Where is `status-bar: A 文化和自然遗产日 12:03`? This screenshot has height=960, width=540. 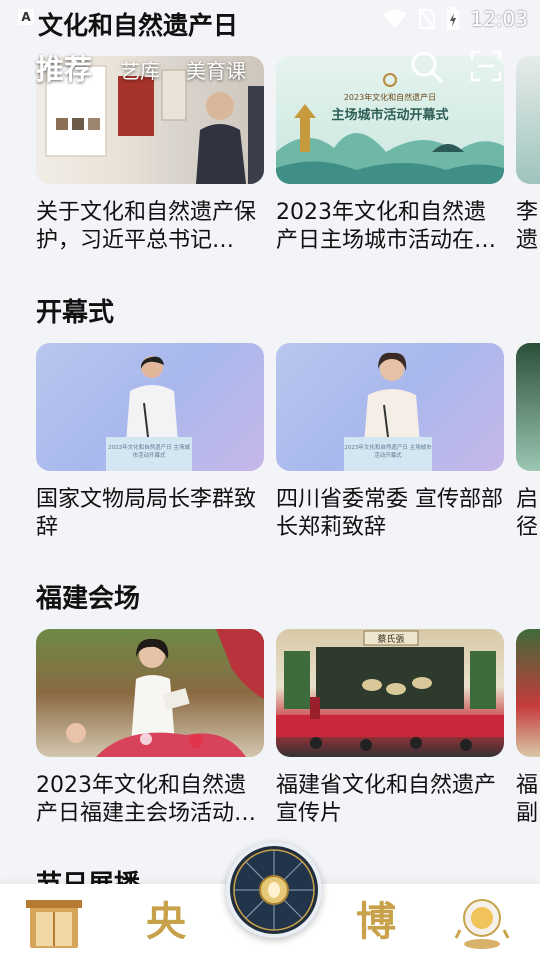 status-bar: A 文化和自然遗产日 12:03 is located at coordinates (270, 20).